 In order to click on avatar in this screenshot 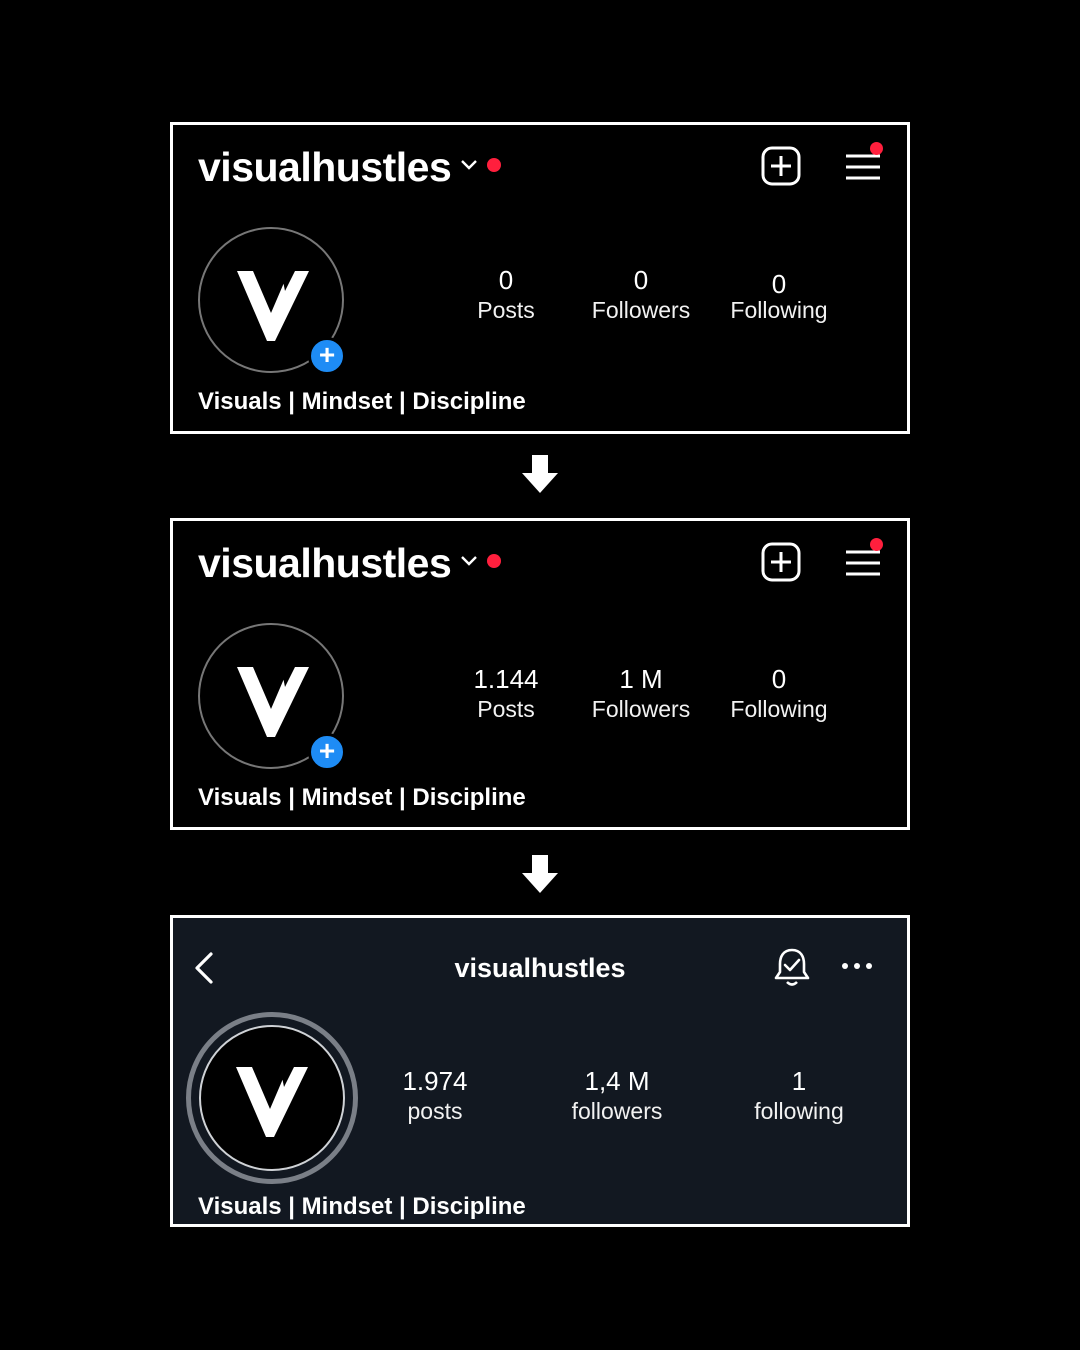, I will do `click(272, 1098)`.